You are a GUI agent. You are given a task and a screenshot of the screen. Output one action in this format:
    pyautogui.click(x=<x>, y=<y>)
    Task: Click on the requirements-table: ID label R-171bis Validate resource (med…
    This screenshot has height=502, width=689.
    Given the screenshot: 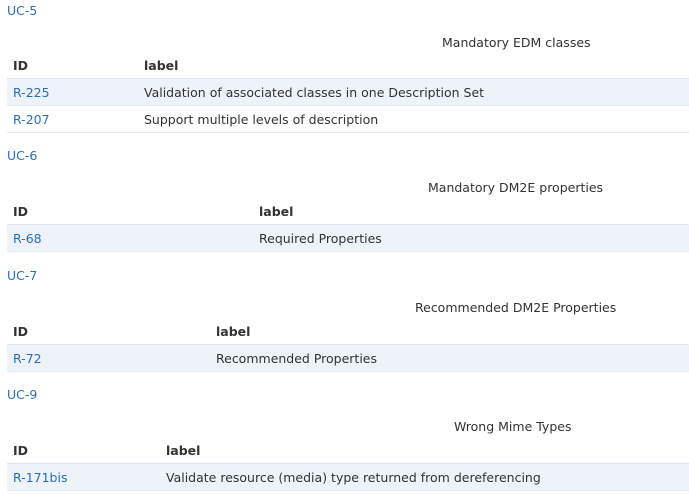 What is the action you would take?
    pyautogui.click(x=348, y=464)
    